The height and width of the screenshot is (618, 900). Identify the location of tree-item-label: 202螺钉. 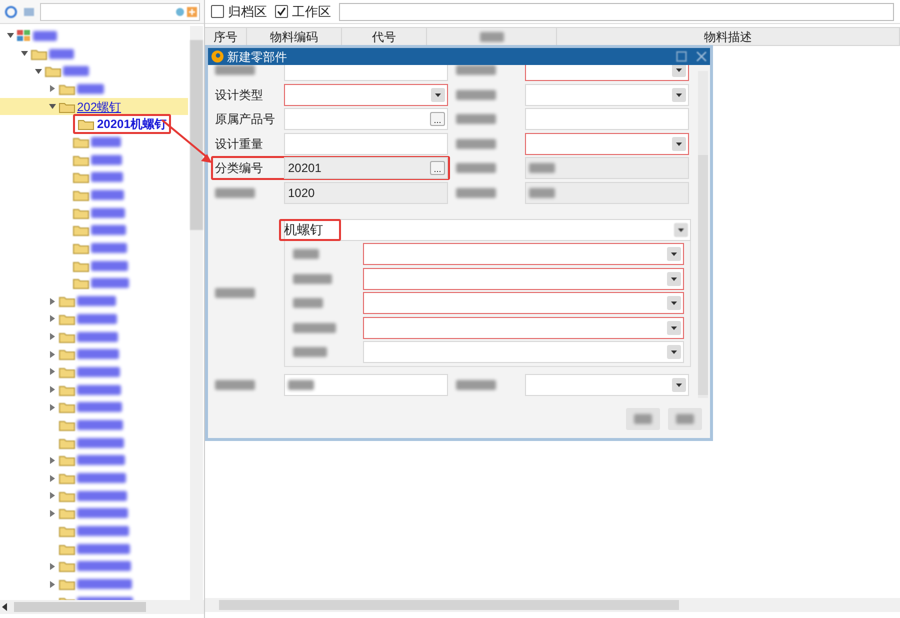
(99, 107).